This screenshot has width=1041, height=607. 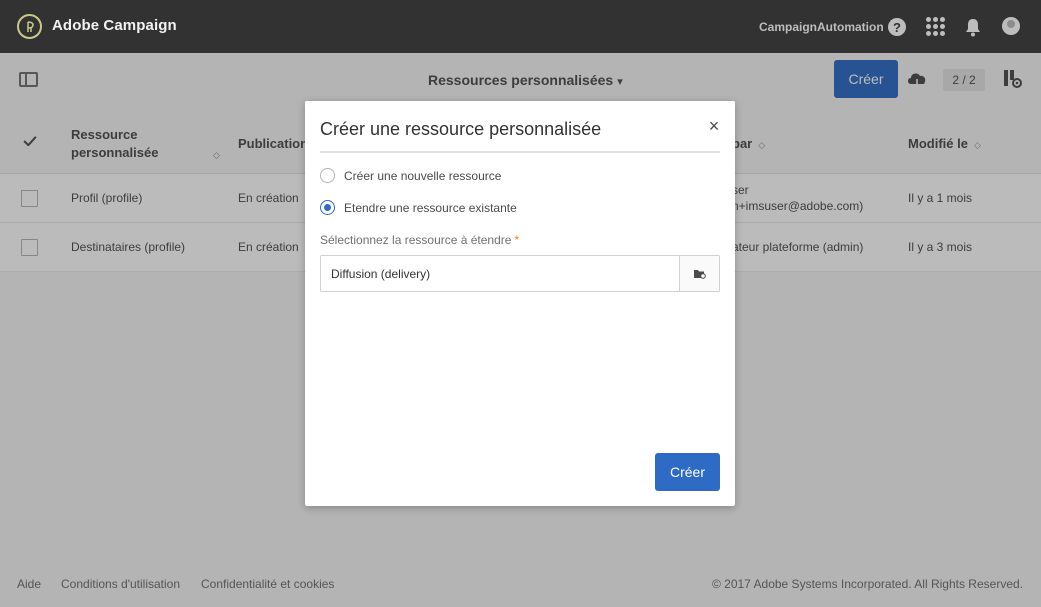 What do you see at coordinates (973, 27) in the screenshot?
I see `bell-icon` at bounding box center [973, 27].